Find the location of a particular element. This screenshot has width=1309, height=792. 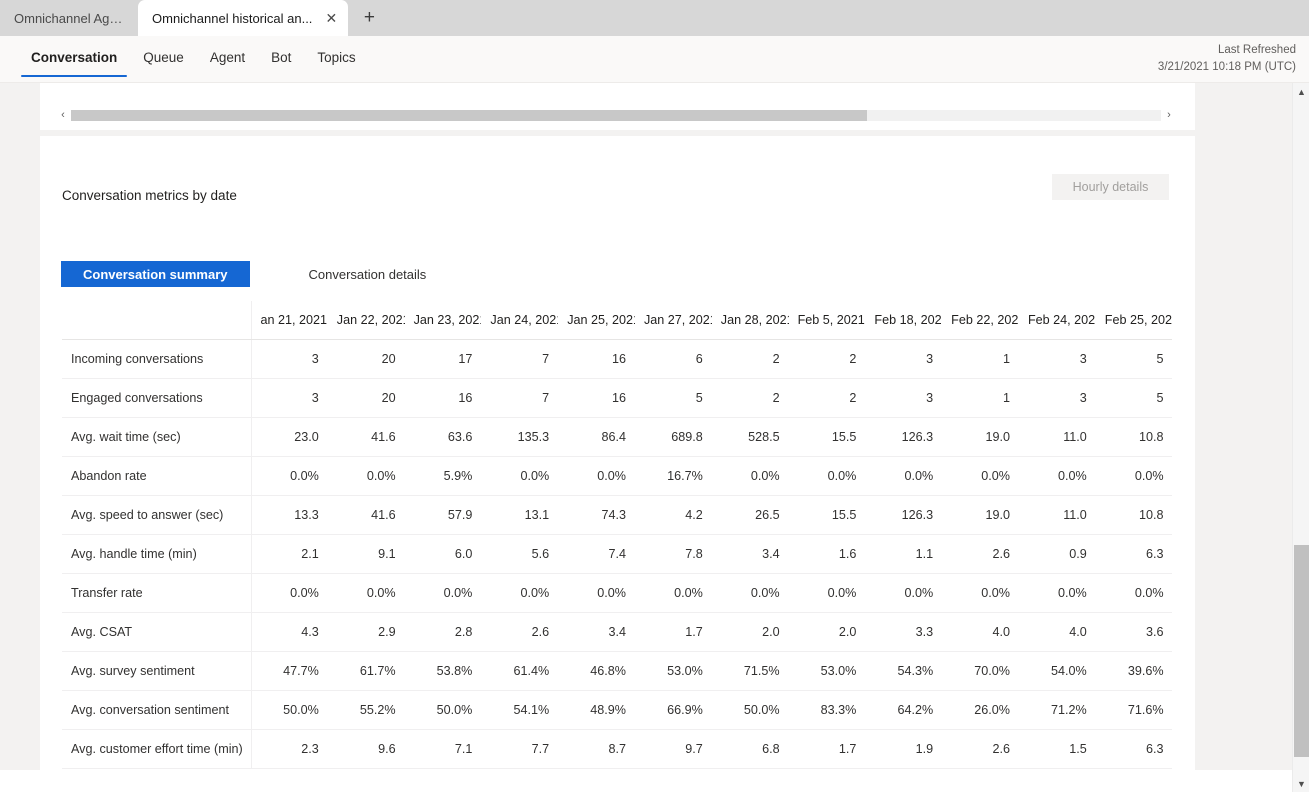

metric-cell: 4.0 is located at coordinates (1057, 632).